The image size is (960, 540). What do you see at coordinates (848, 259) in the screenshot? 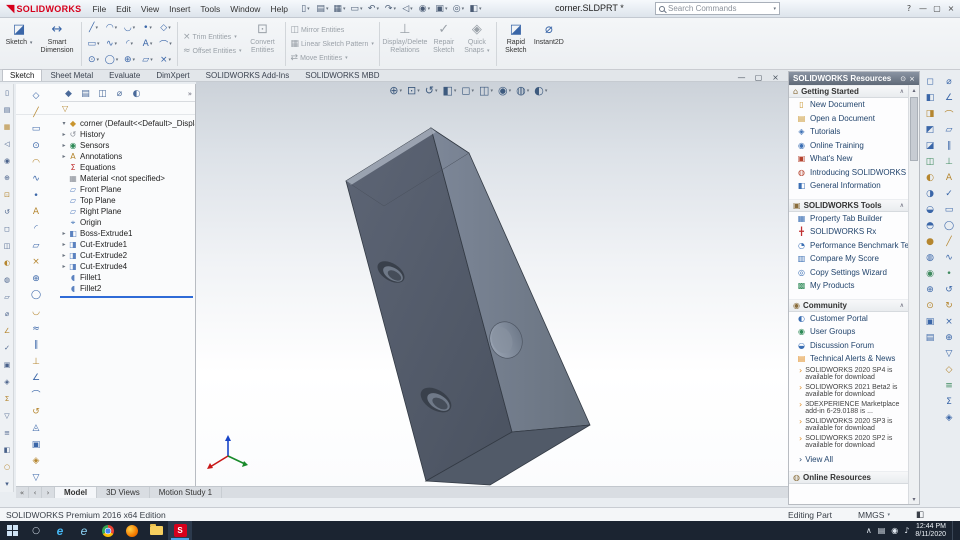
I see `resource-link: ▥ Compare My Score` at bounding box center [848, 259].